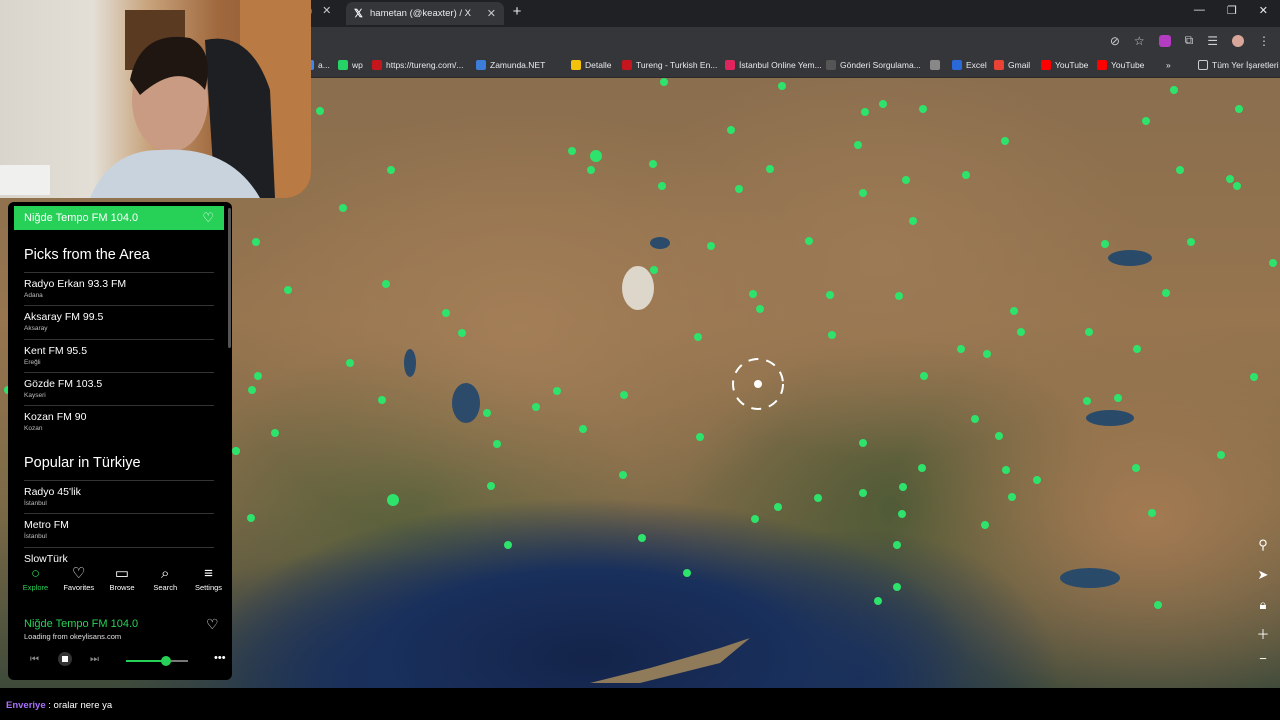  What do you see at coordinates (1168, 65) in the screenshot?
I see `bookmarks-overflow: »` at bounding box center [1168, 65].